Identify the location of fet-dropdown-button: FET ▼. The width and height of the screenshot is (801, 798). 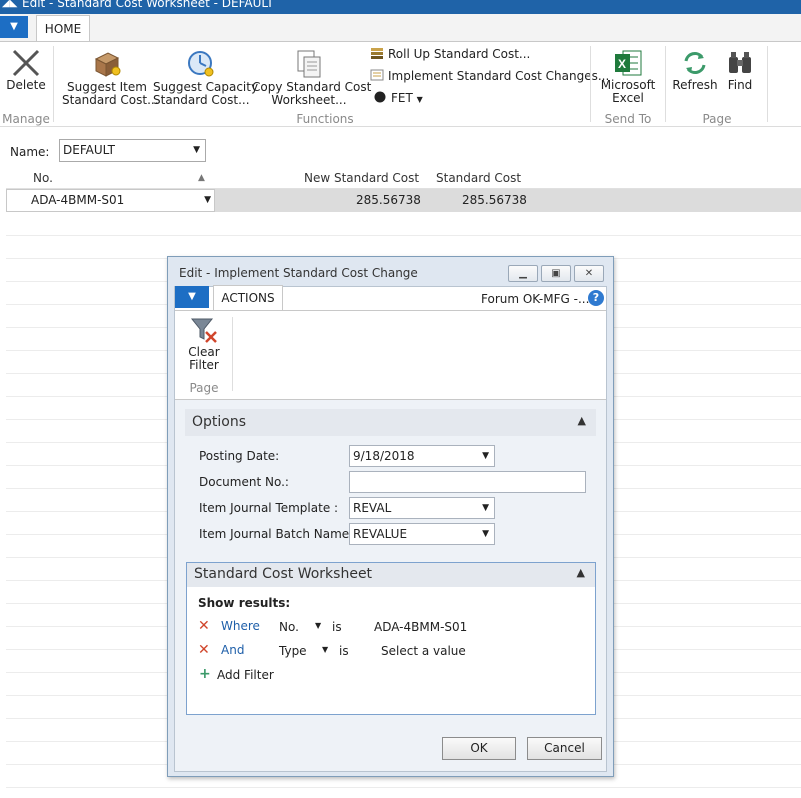
(398, 98).